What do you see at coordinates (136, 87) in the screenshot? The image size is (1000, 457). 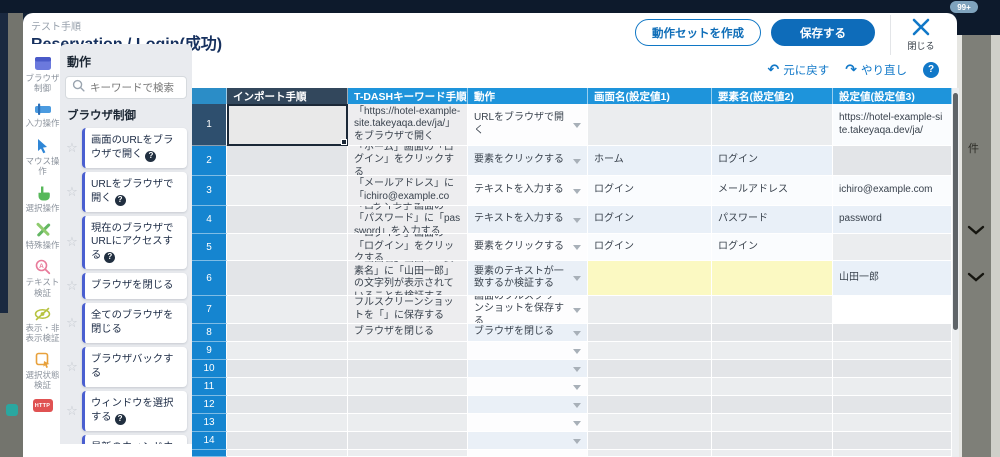 I see `search-input` at bounding box center [136, 87].